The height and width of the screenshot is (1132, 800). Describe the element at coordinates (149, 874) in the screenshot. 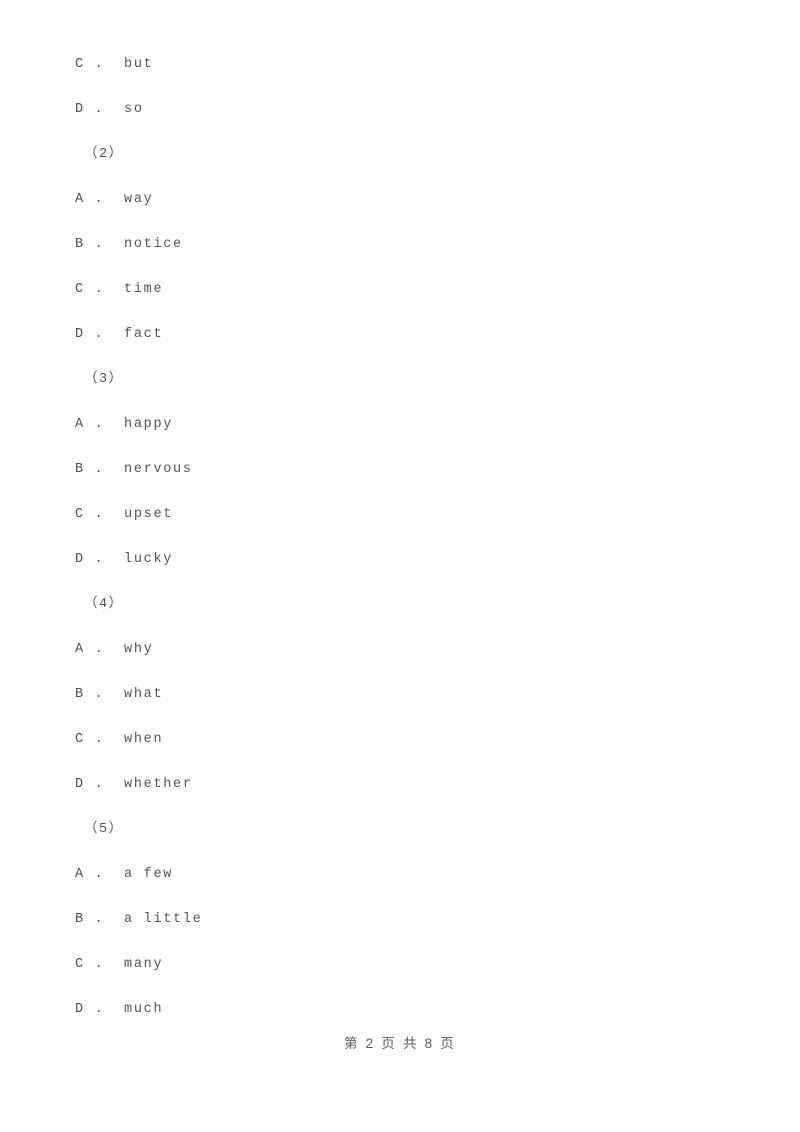

I see `option-text: a few` at that location.